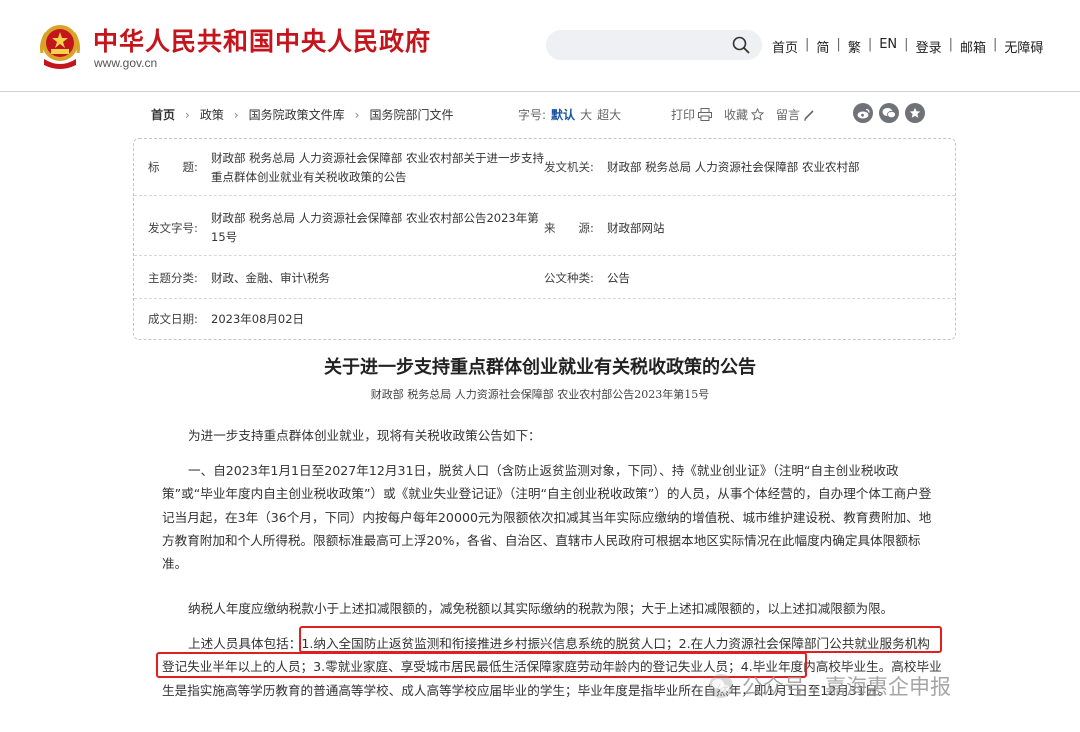  I want to click on nav-accessibility-link: 无障碍, so click(1023, 46).